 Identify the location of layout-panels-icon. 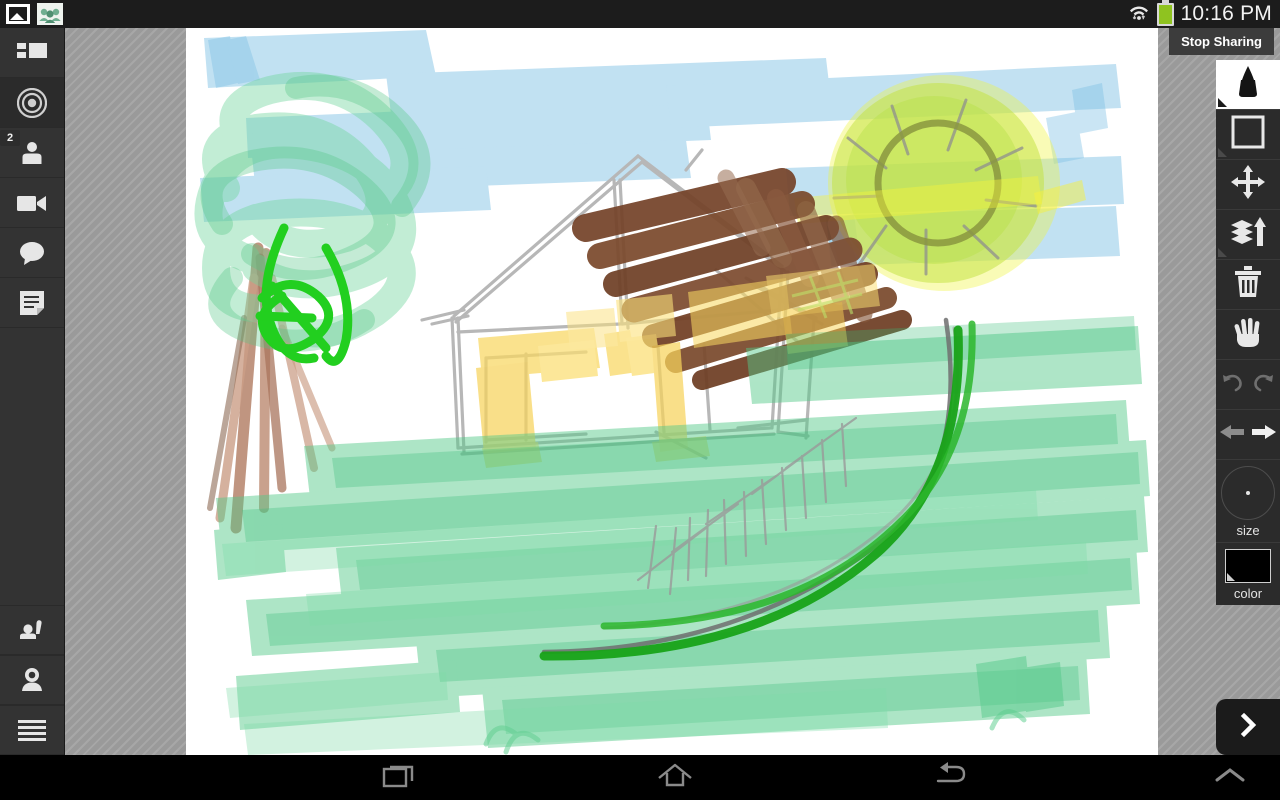
(32, 53).